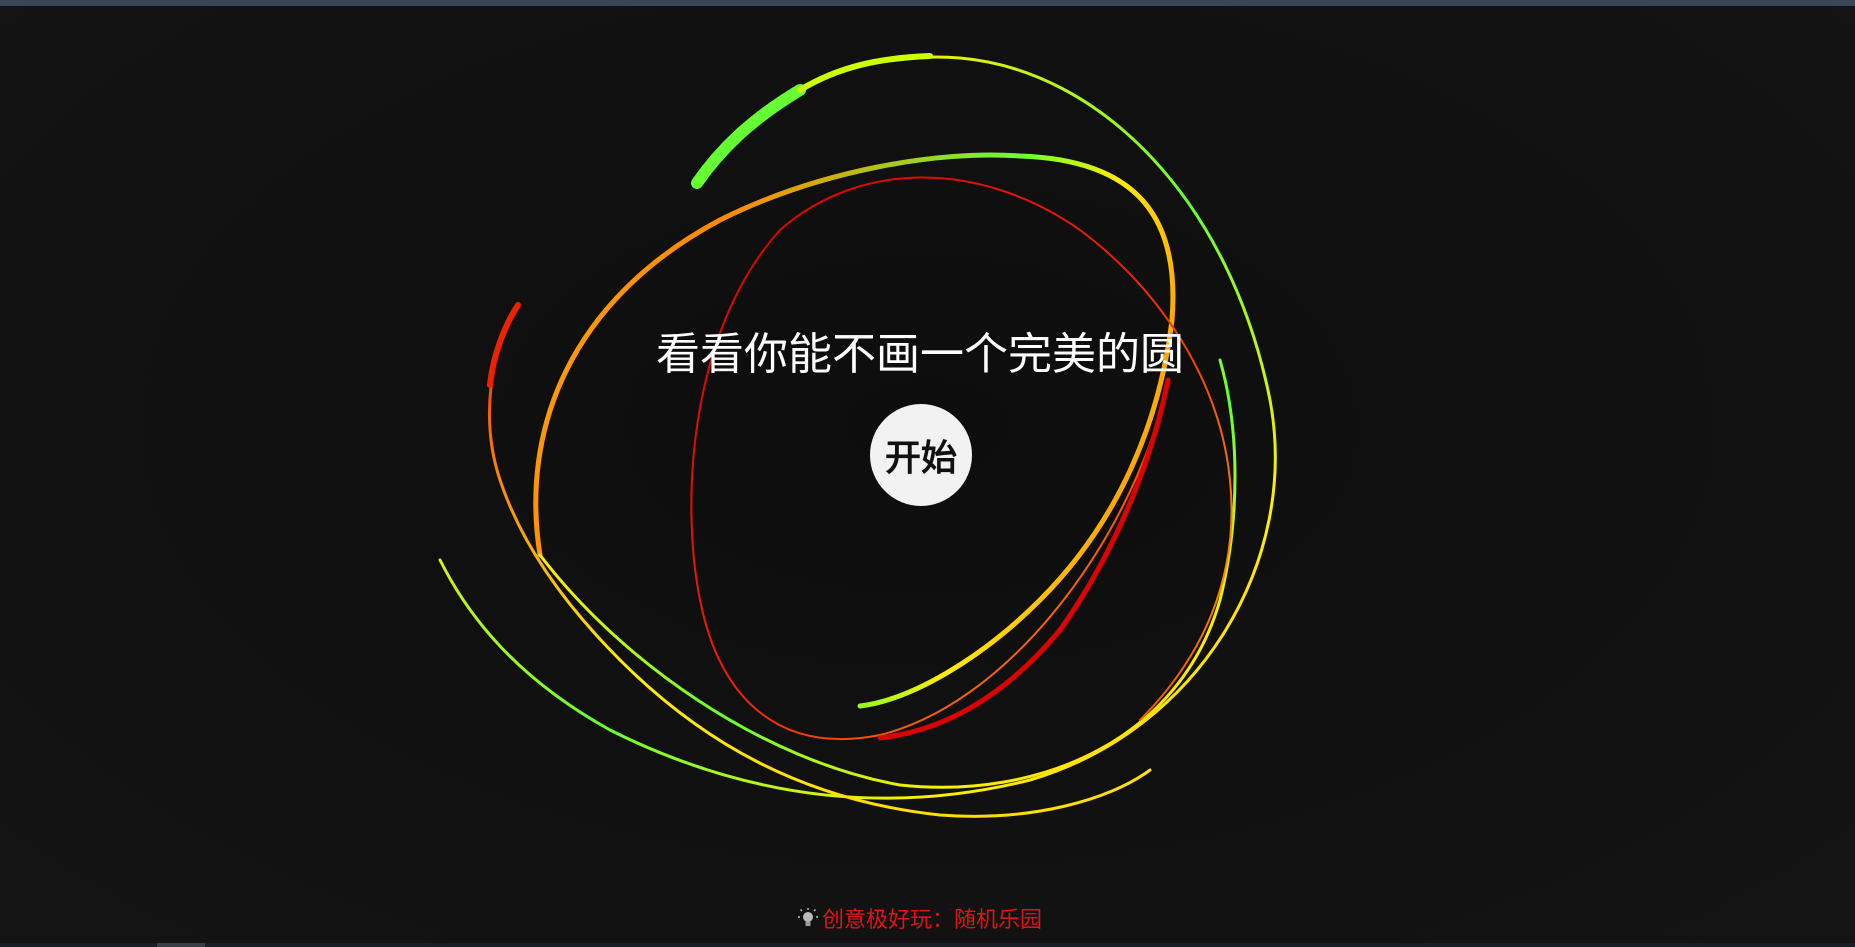  What do you see at coordinates (927, 945) in the screenshot?
I see `bottom-bar` at bounding box center [927, 945].